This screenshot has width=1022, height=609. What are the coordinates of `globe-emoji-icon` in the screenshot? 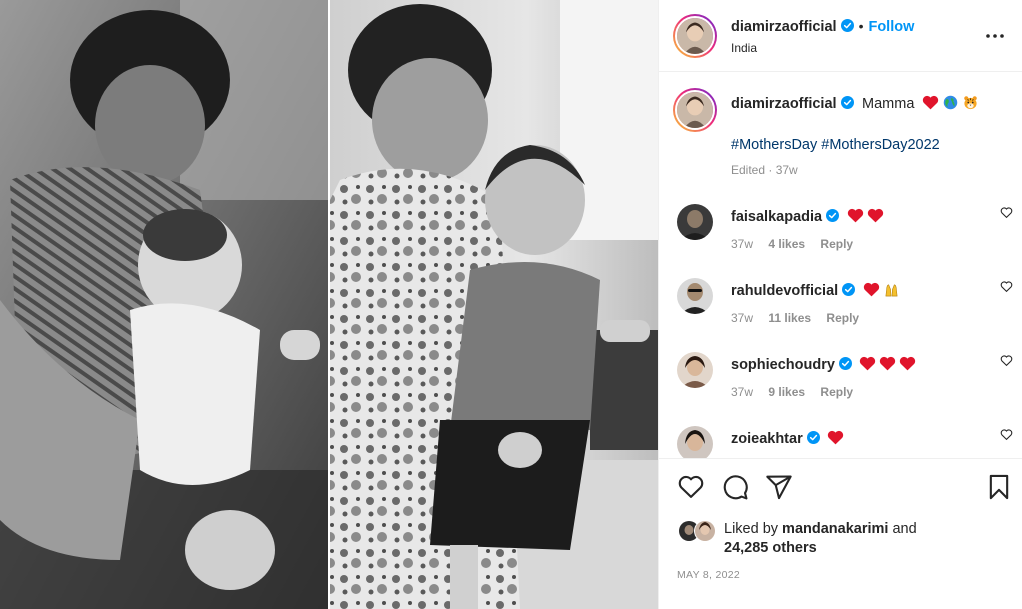 It's located at (950, 102).